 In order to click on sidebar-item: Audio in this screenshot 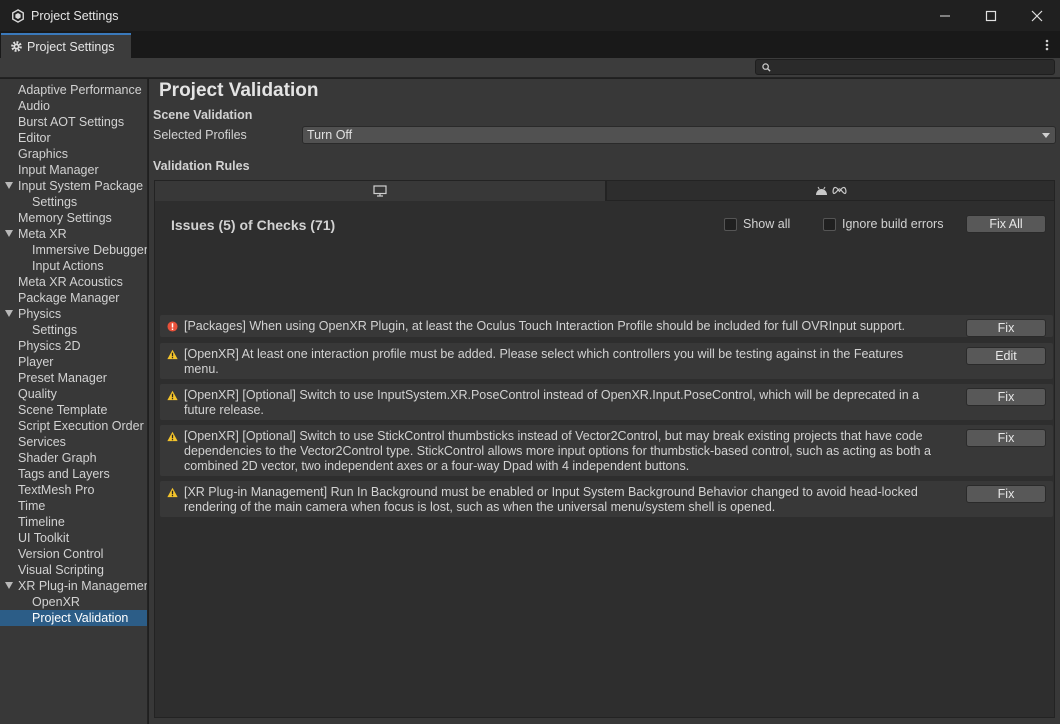, I will do `click(73, 106)`.